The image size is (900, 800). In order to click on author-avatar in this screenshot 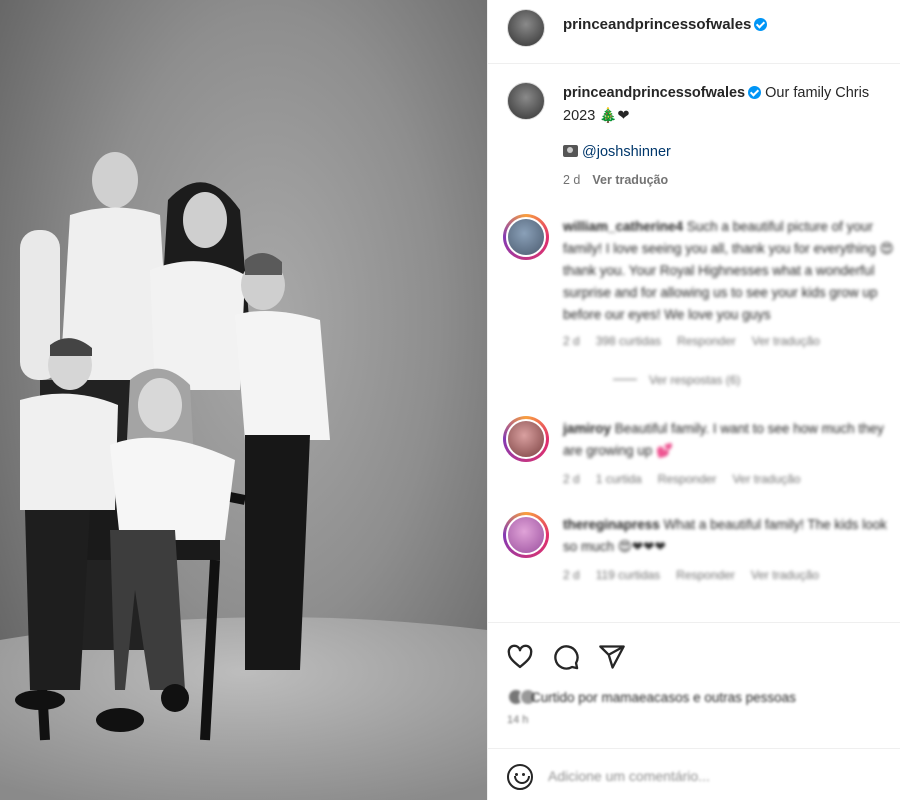, I will do `click(526, 28)`.